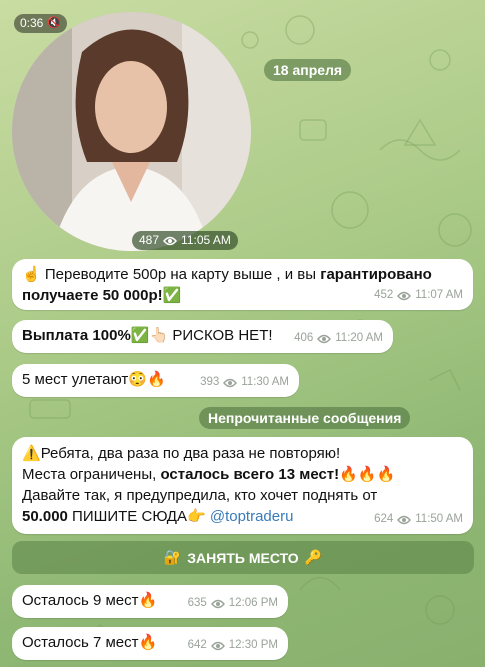  What do you see at coordinates (439, 295) in the screenshot?
I see `message-time: 11:07 AM` at bounding box center [439, 295].